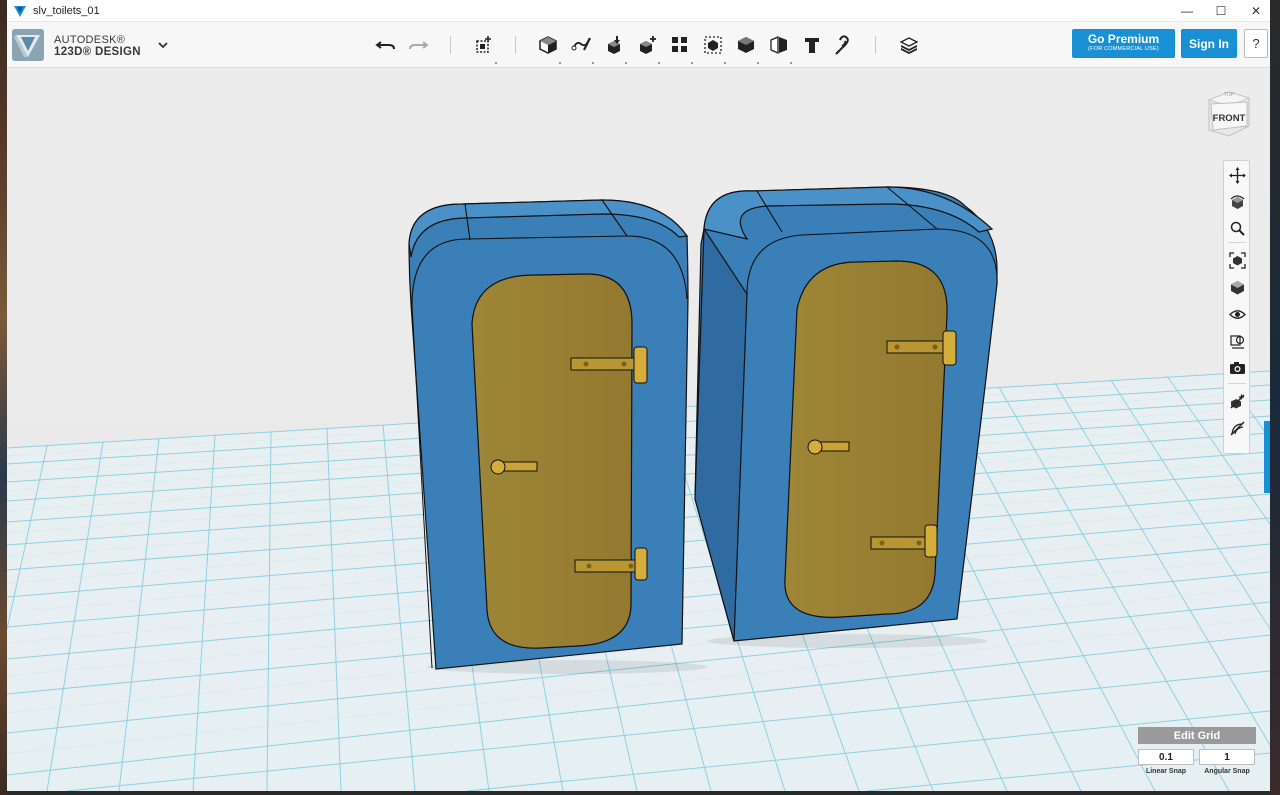  Describe the element at coordinates (1237, 202) in the screenshot. I see `orbit-icon` at that location.